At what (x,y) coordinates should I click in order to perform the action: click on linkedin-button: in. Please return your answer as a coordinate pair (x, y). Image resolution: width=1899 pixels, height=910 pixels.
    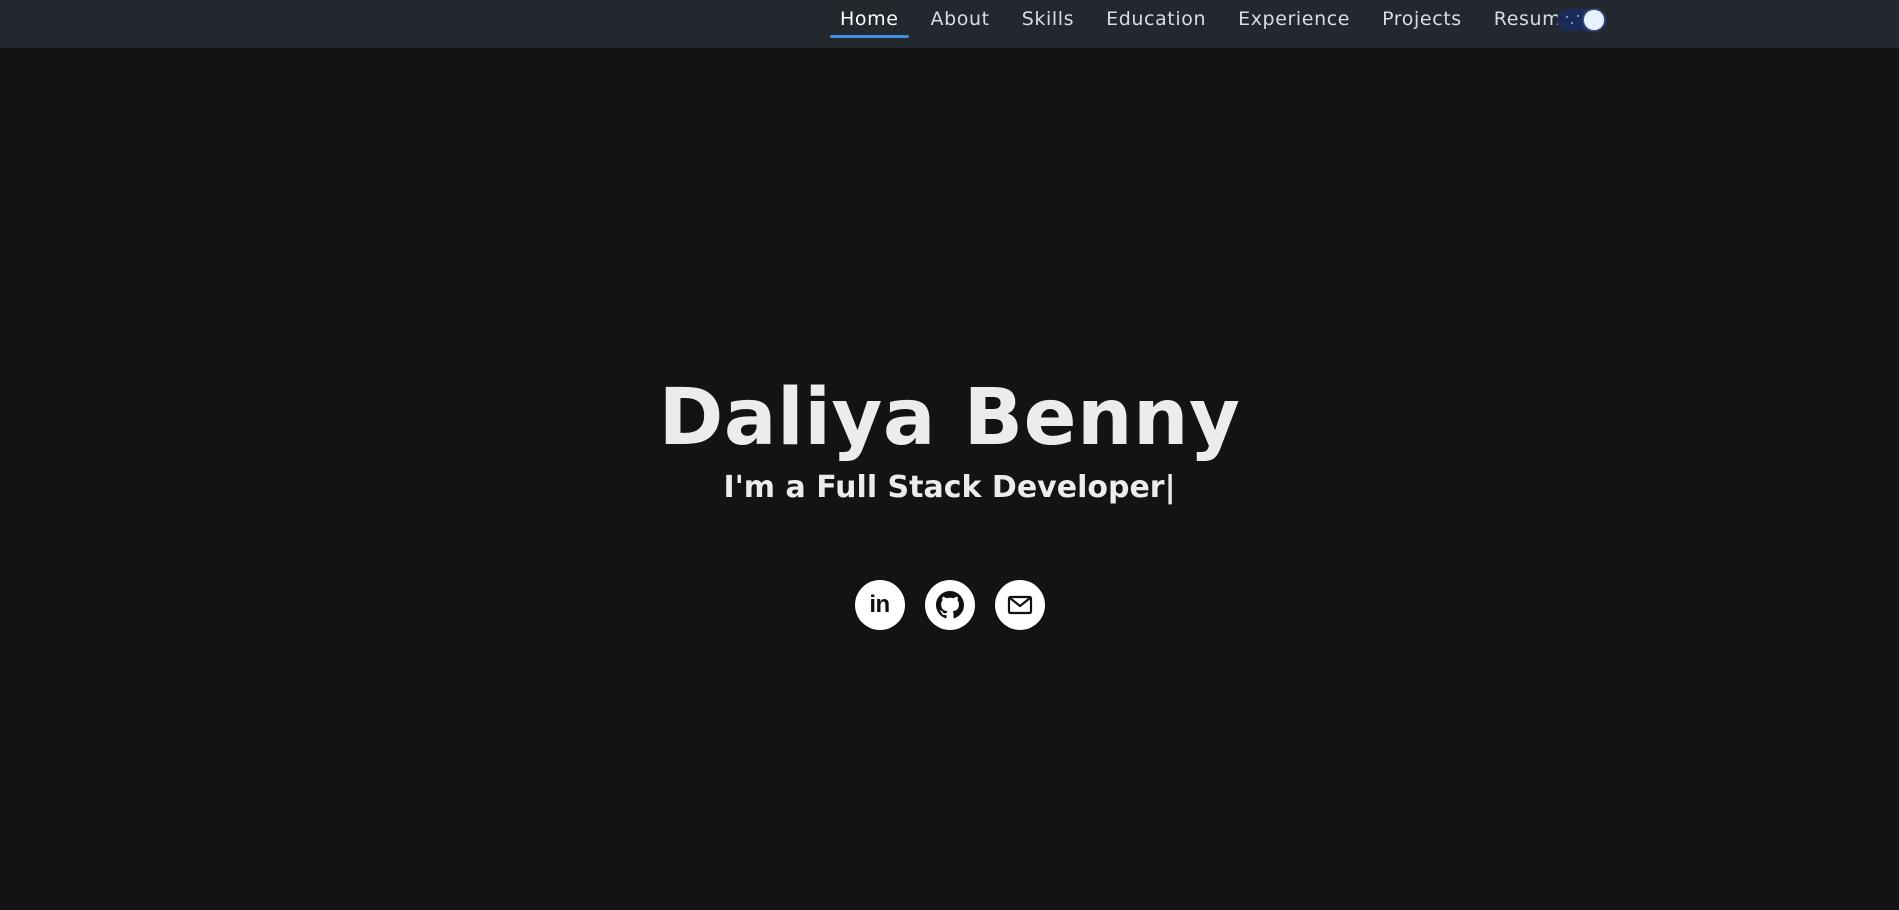
    Looking at the image, I should click on (879, 605).